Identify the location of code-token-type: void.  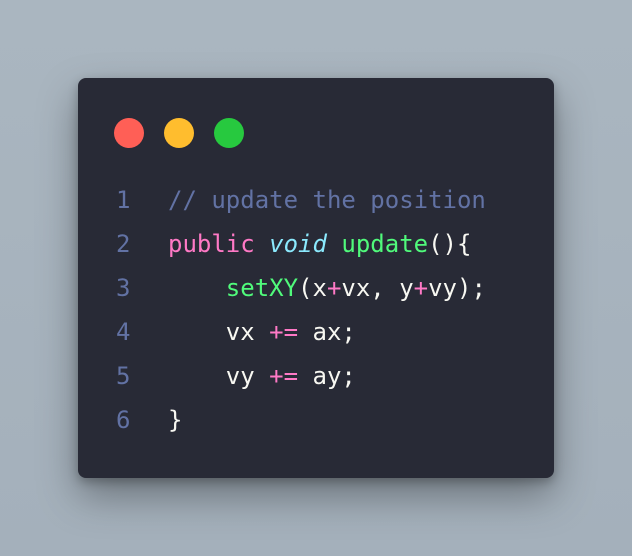
(298, 244).